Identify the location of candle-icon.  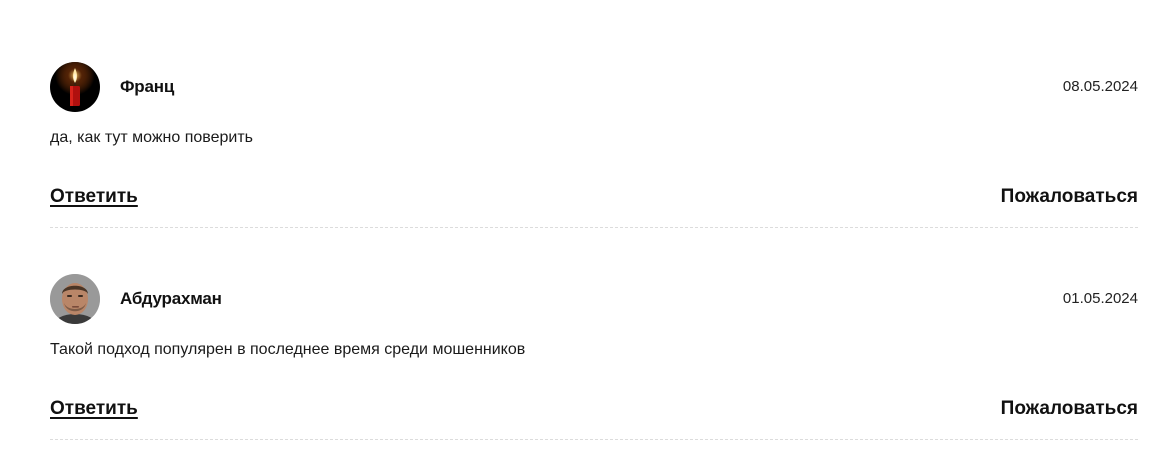
(75, 87).